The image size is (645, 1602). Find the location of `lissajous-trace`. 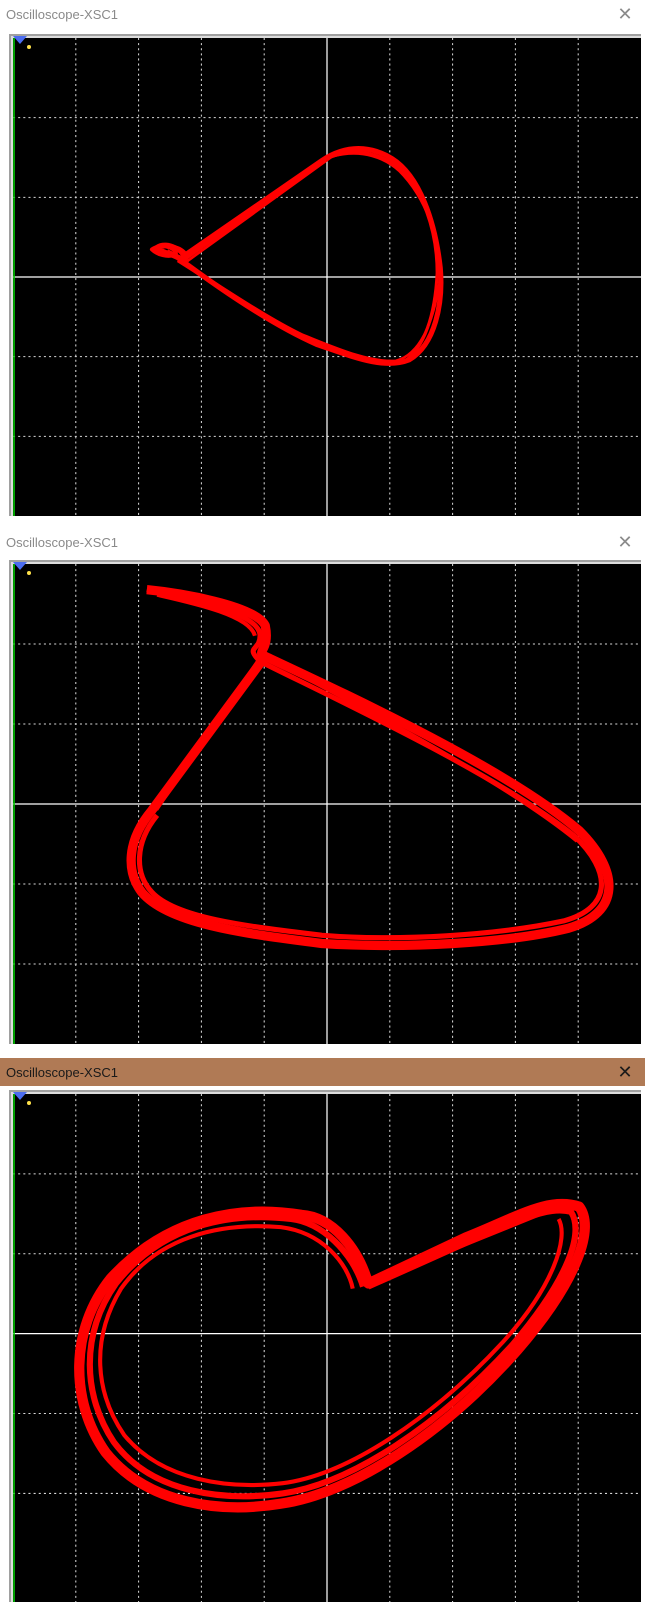

lissajous-trace is located at coordinates (296, 256).